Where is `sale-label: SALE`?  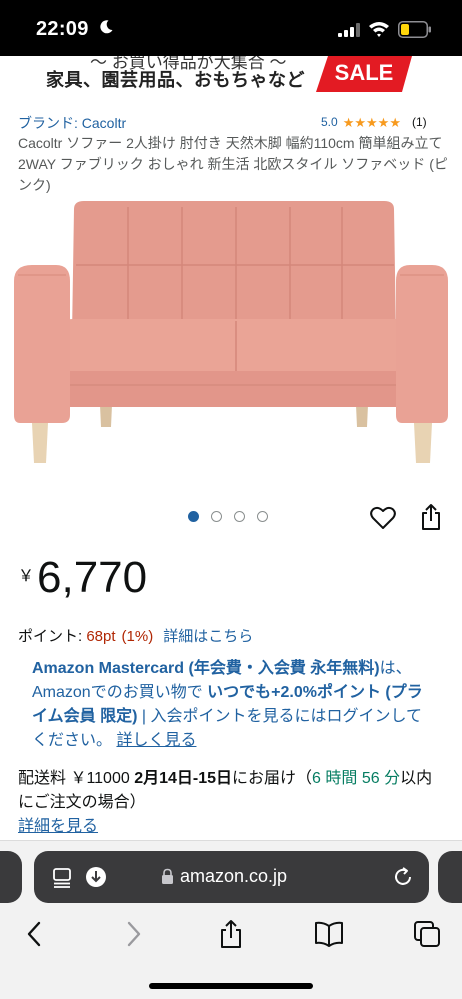 sale-label: SALE is located at coordinates (364, 72).